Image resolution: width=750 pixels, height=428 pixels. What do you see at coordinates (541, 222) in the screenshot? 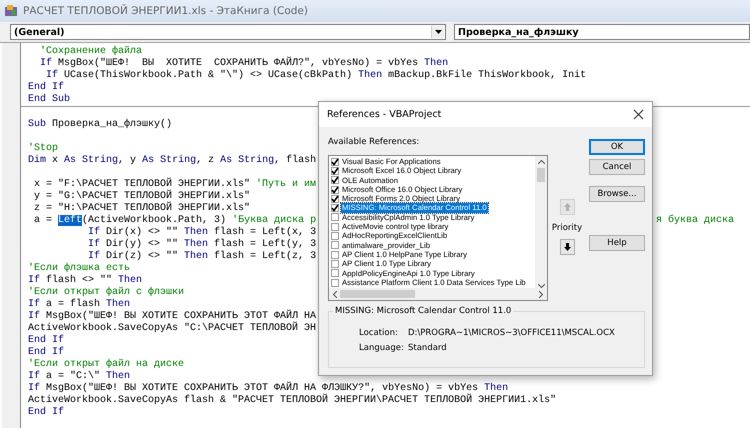
I see `vertical-scrollbar` at bounding box center [541, 222].